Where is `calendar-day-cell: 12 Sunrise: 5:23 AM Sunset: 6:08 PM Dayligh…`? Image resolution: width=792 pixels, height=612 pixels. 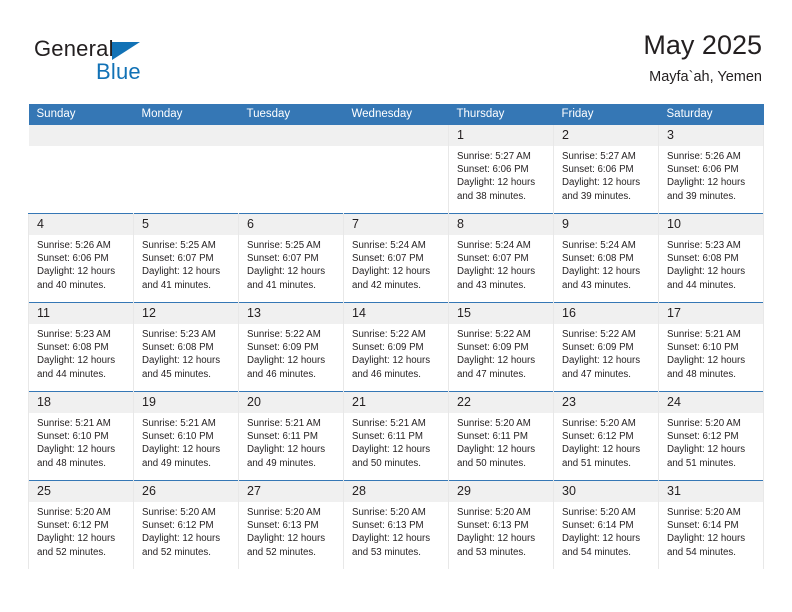 calendar-day-cell: 12 Sunrise: 5:23 AM Sunset: 6:08 PM Dayligh… is located at coordinates (186, 347).